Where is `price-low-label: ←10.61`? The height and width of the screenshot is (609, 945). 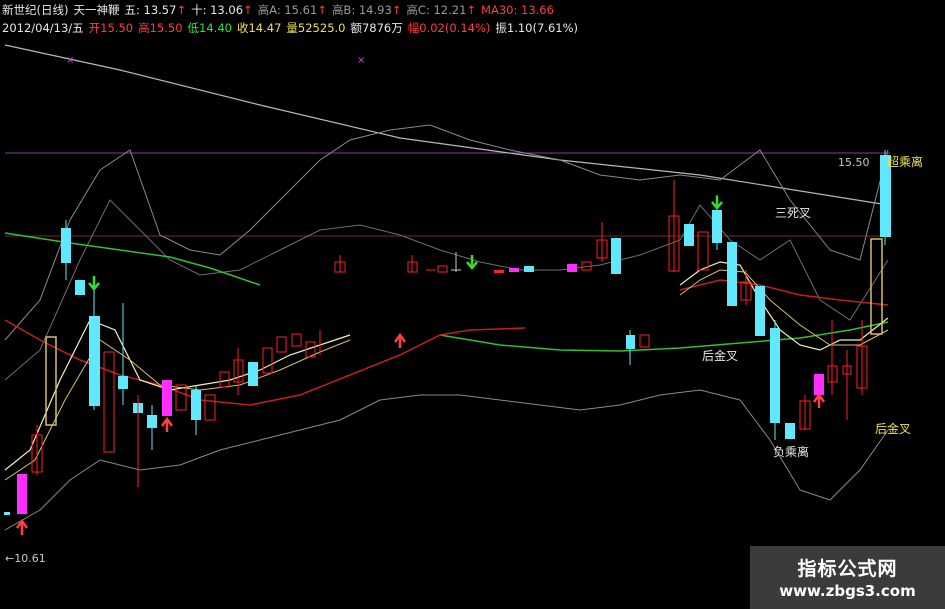 price-low-label: ←10.61 is located at coordinates (25, 558).